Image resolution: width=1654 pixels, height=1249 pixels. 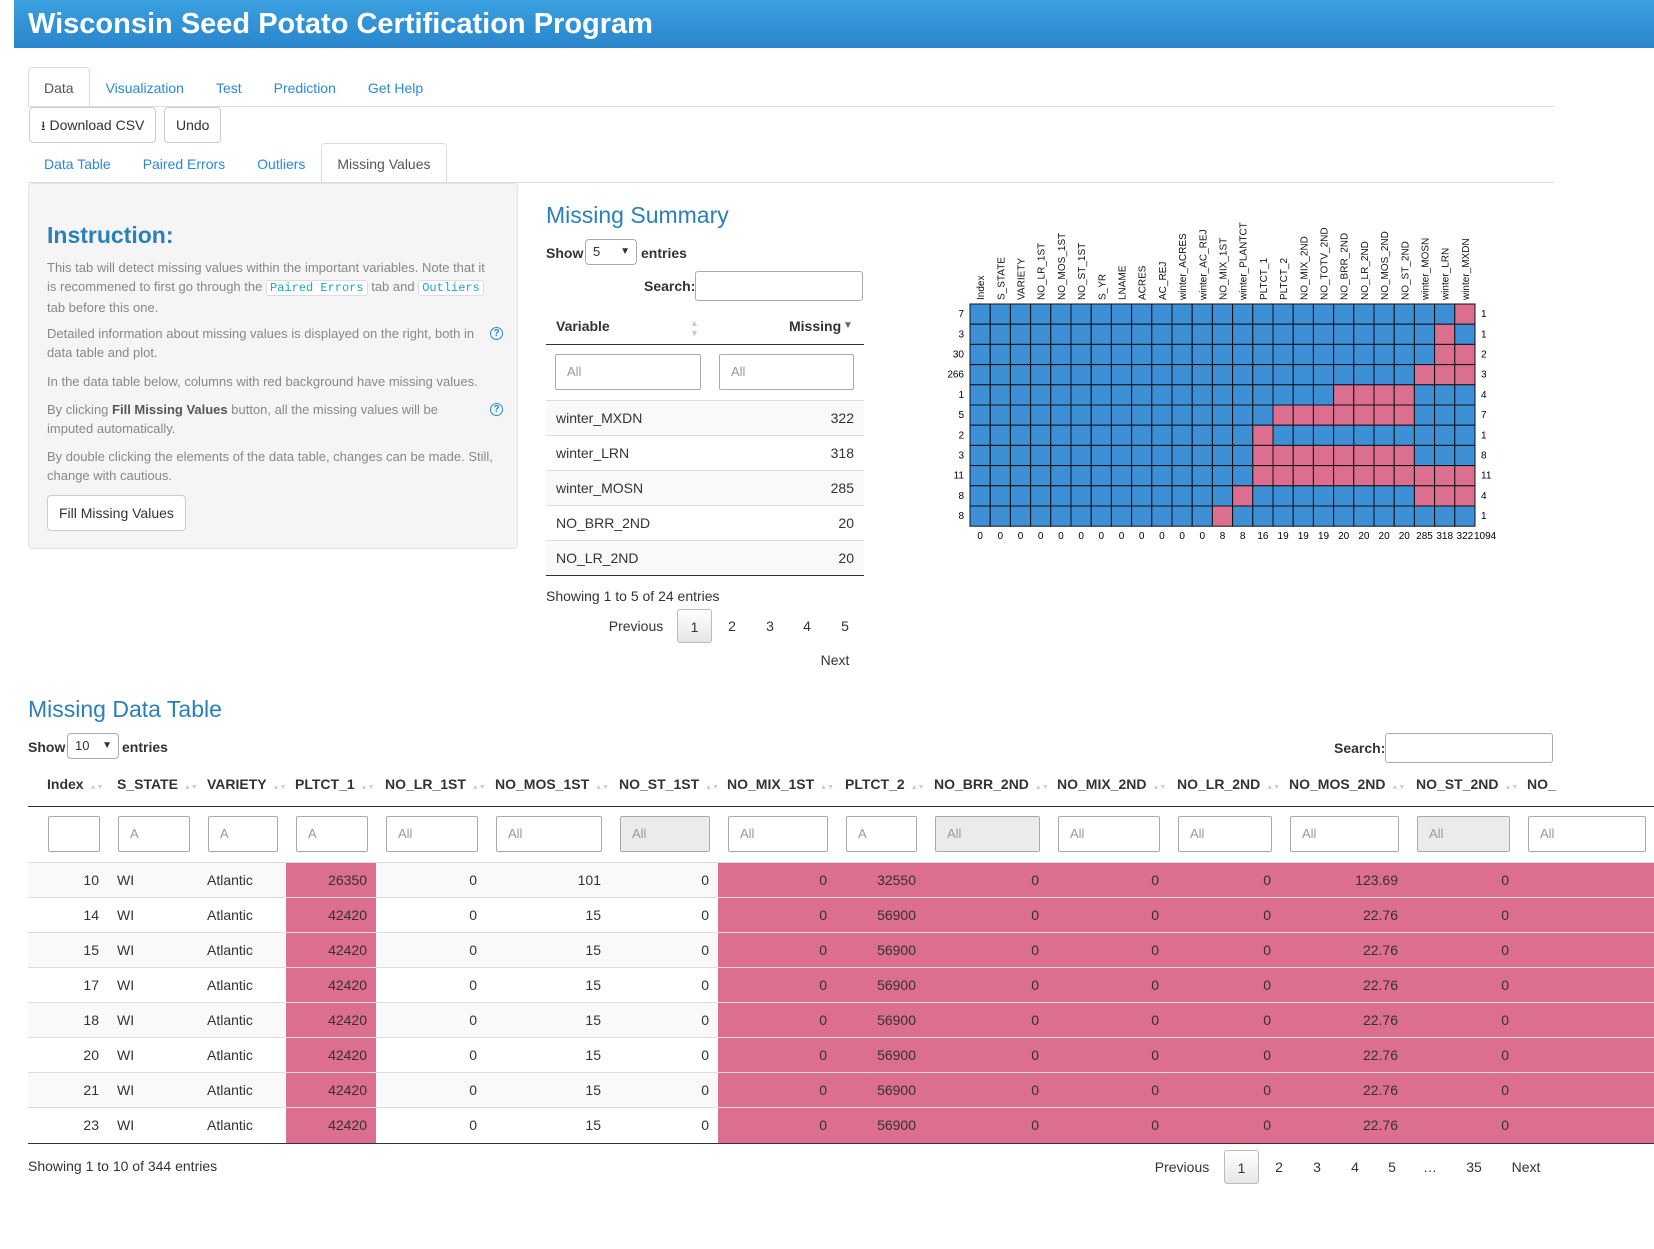 I want to click on column-header: NO_MOS_2ND ▲▼, so click(x=1347, y=787).